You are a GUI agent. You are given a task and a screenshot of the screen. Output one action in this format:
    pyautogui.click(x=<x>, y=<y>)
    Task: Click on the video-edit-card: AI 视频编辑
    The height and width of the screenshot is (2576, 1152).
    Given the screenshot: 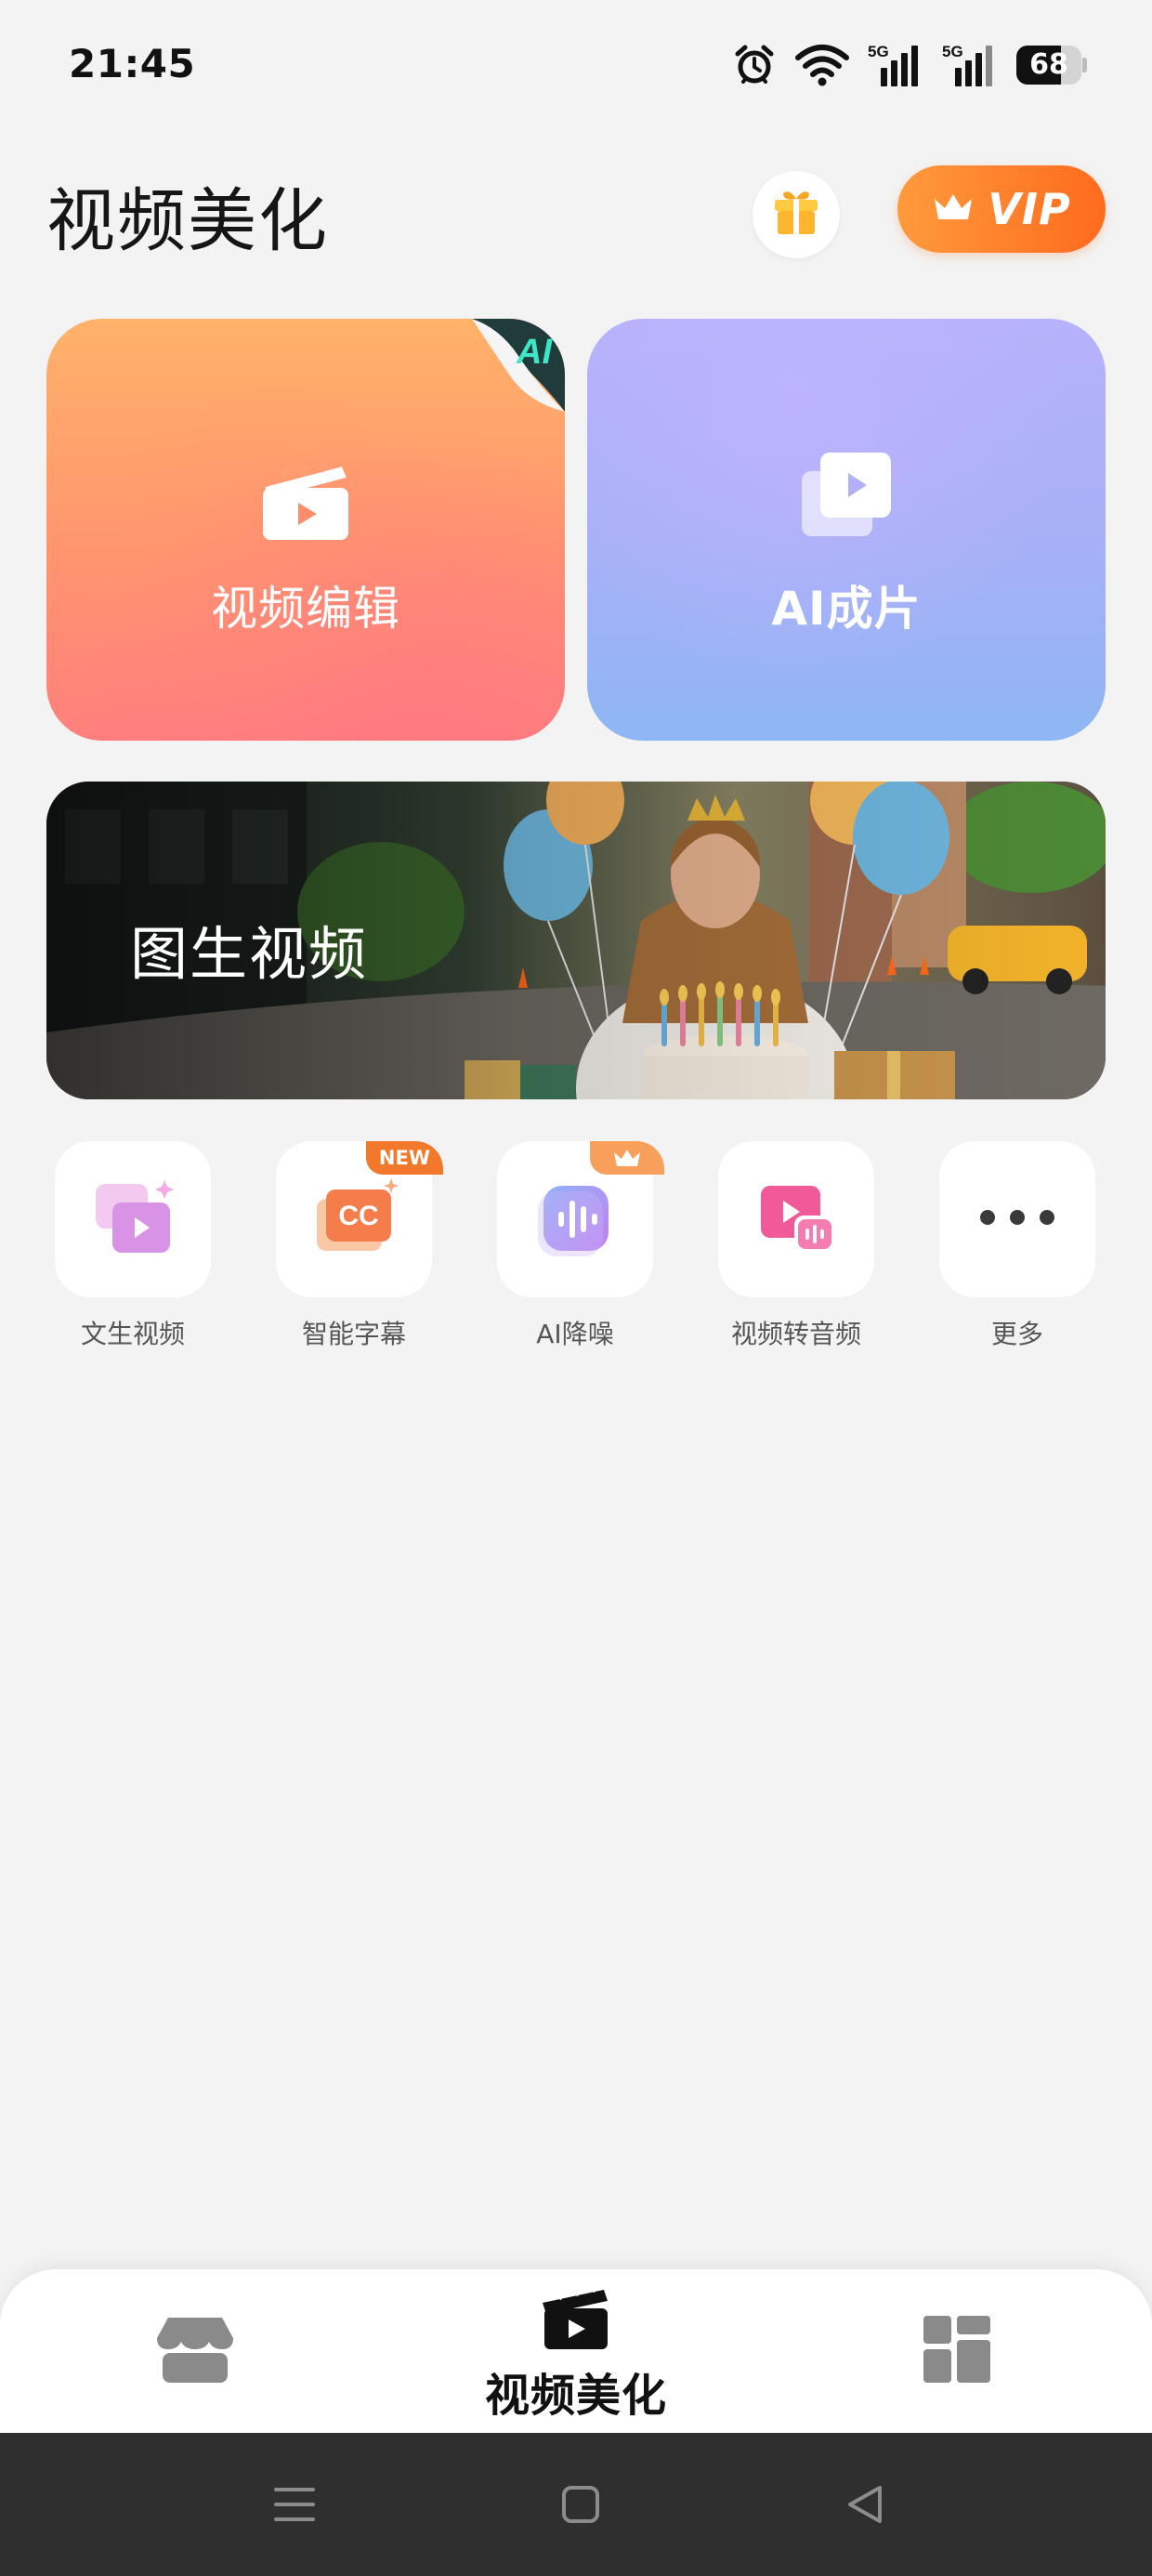 What is the action you would take?
    pyautogui.click(x=305, y=530)
    